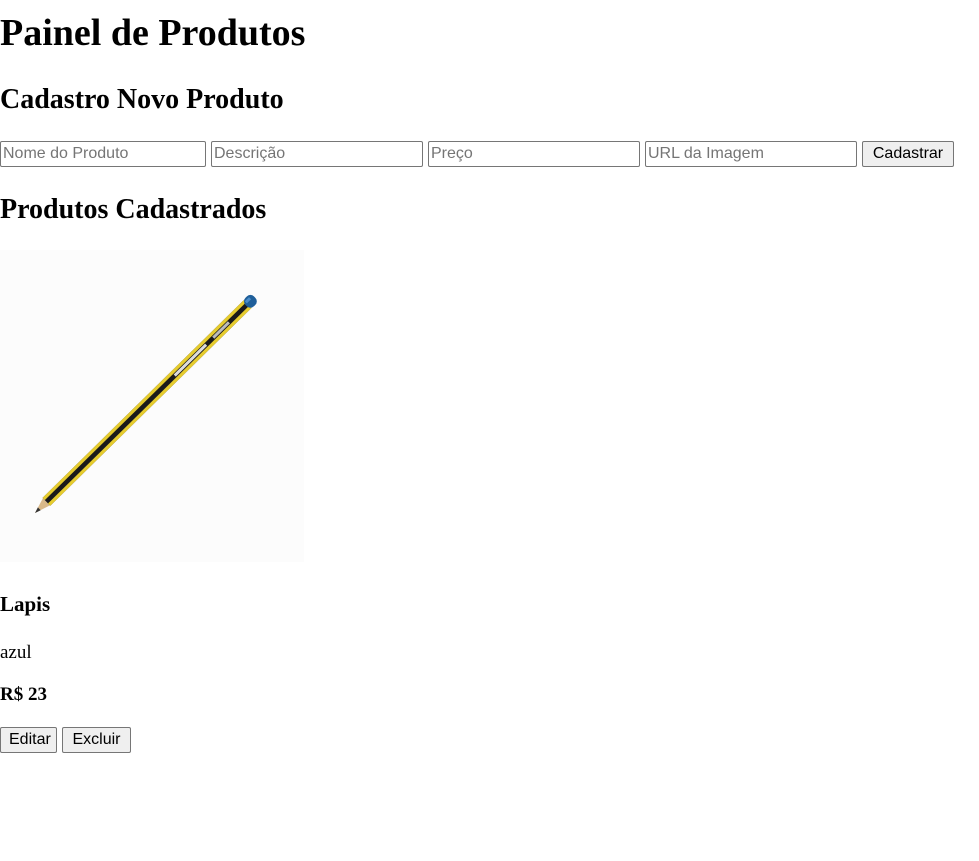 The image size is (979, 861). I want to click on product-name: Lapis, so click(25, 604).